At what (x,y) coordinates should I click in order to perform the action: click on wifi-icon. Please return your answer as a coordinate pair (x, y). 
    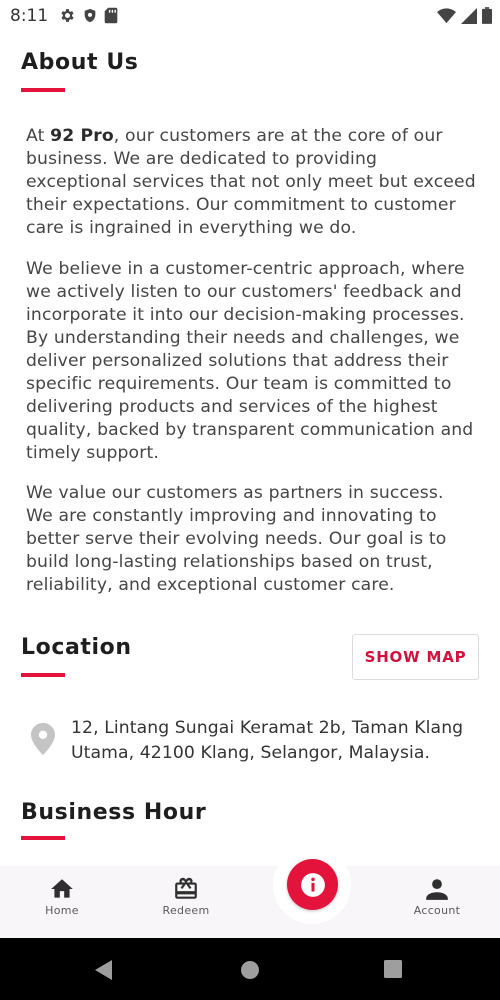
    Looking at the image, I should click on (446, 15).